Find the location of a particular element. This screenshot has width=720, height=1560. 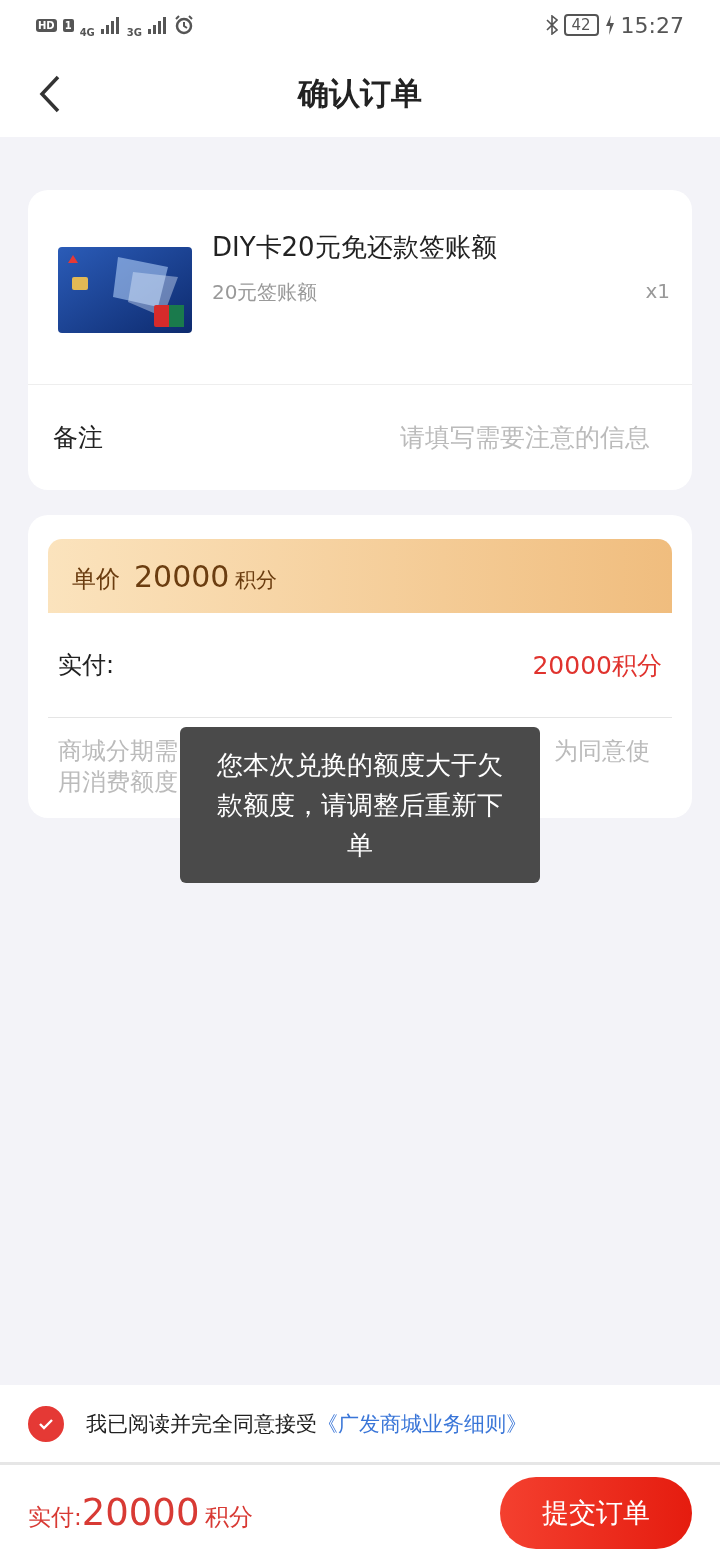

total-amount: 20000 is located at coordinates (140, 1512).